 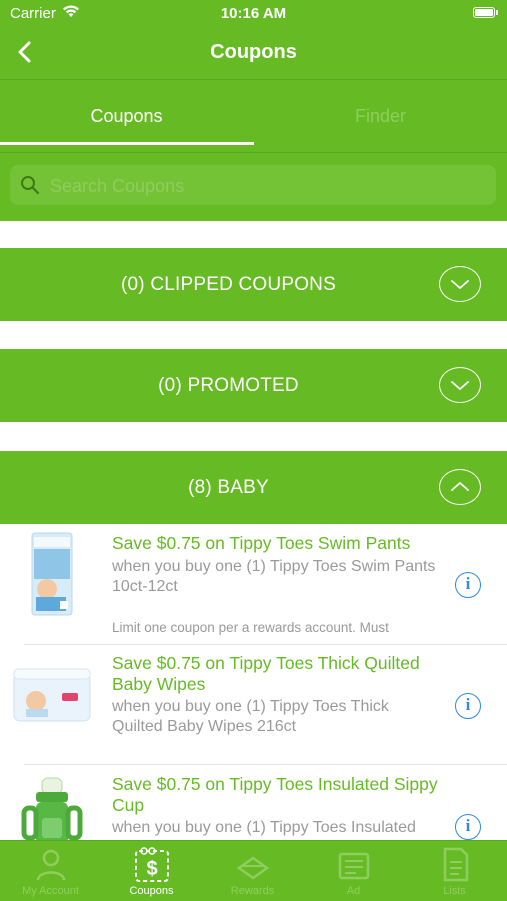 I want to click on category-promoted: (0) PROMOTED, so click(x=253, y=385).